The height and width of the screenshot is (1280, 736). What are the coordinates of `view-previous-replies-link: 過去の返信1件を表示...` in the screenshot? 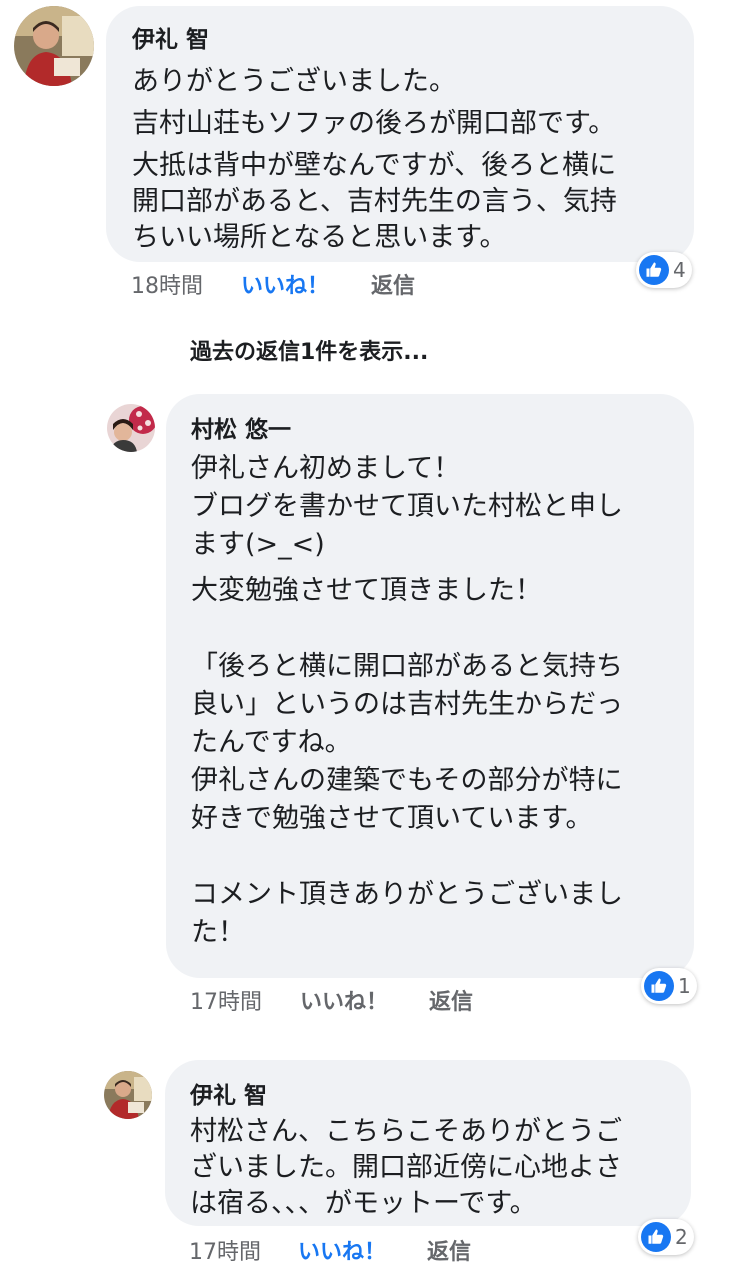 It's located at (309, 350).